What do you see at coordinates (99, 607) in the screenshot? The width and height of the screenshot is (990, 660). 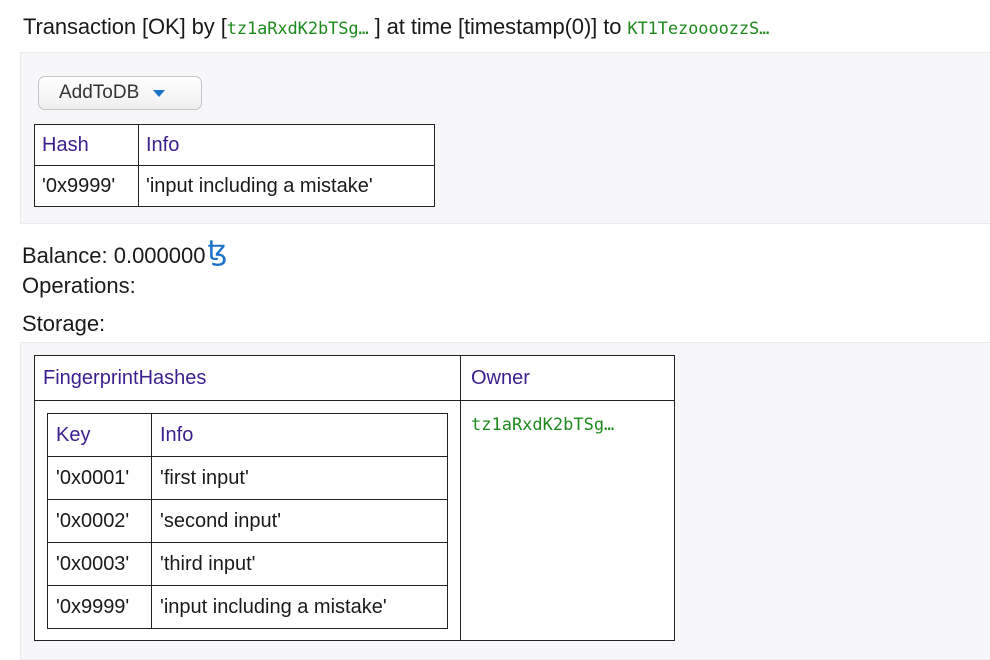 I see `cell-key: '0x9999'` at bounding box center [99, 607].